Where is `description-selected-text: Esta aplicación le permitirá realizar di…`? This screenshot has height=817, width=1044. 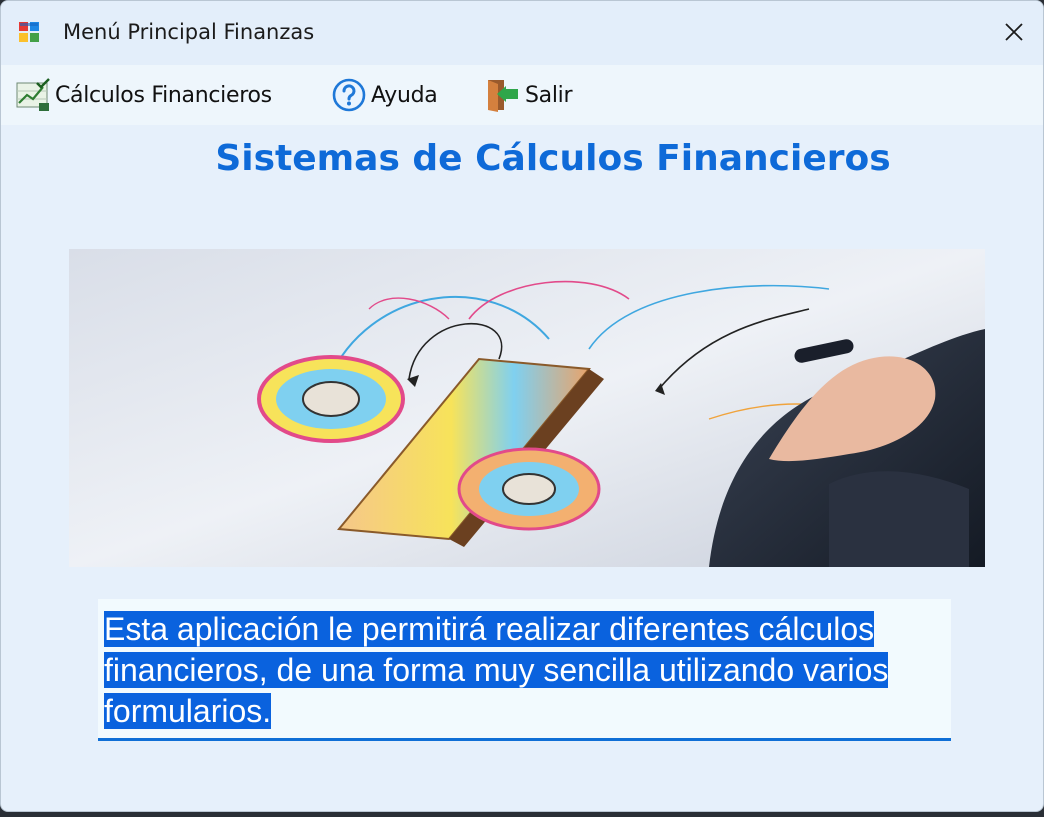 description-selected-text: Esta aplicación le permitirá realizar di… is located at coordinates (496, 670).